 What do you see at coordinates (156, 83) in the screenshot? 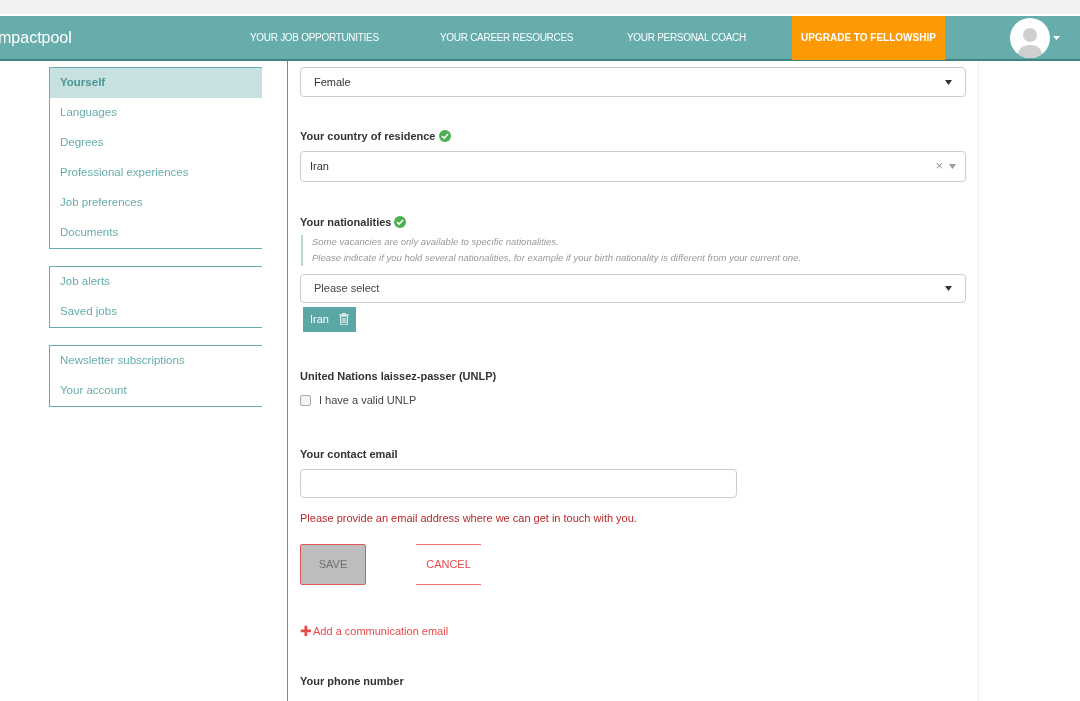
I see `sidebar-item: Yourself` at bounding box center [156, 83].